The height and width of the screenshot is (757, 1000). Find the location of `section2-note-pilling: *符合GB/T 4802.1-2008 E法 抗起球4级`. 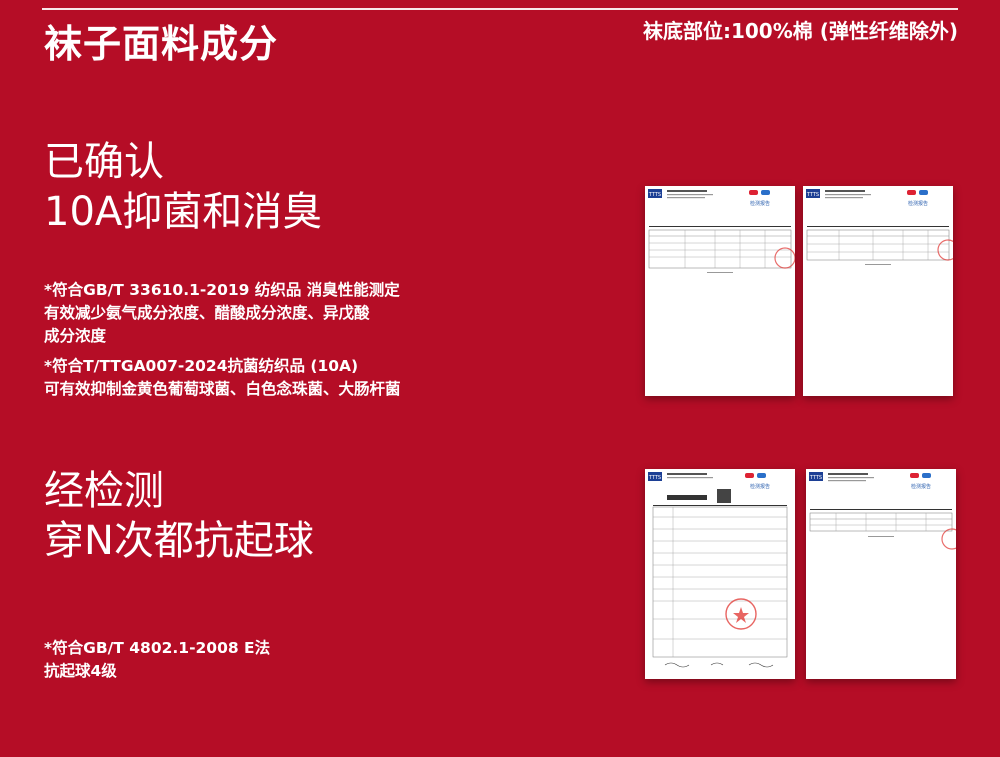

section2-note-pilling: *符合GB/T 4802.1-2008 E法 抗起球4级 is located at coordinates (254, 660).